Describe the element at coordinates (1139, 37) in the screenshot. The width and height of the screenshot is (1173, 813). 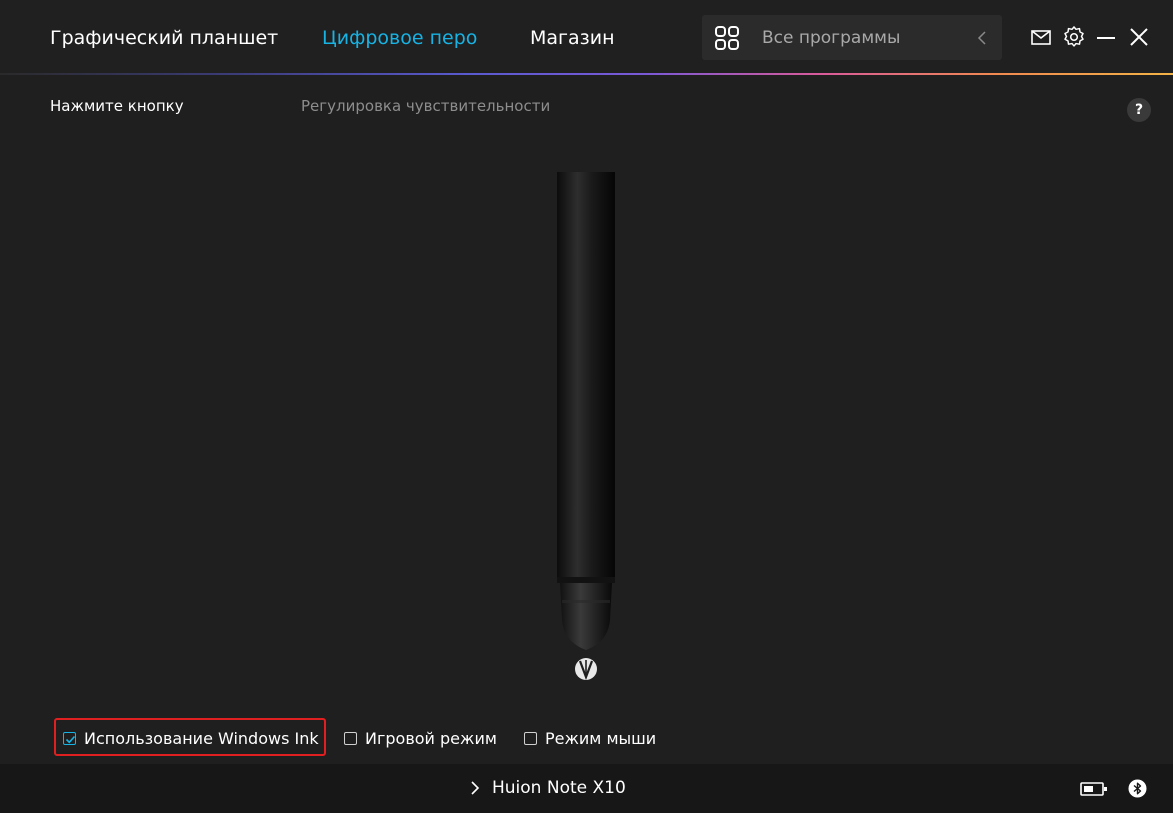
I see `close-icon` at that location.